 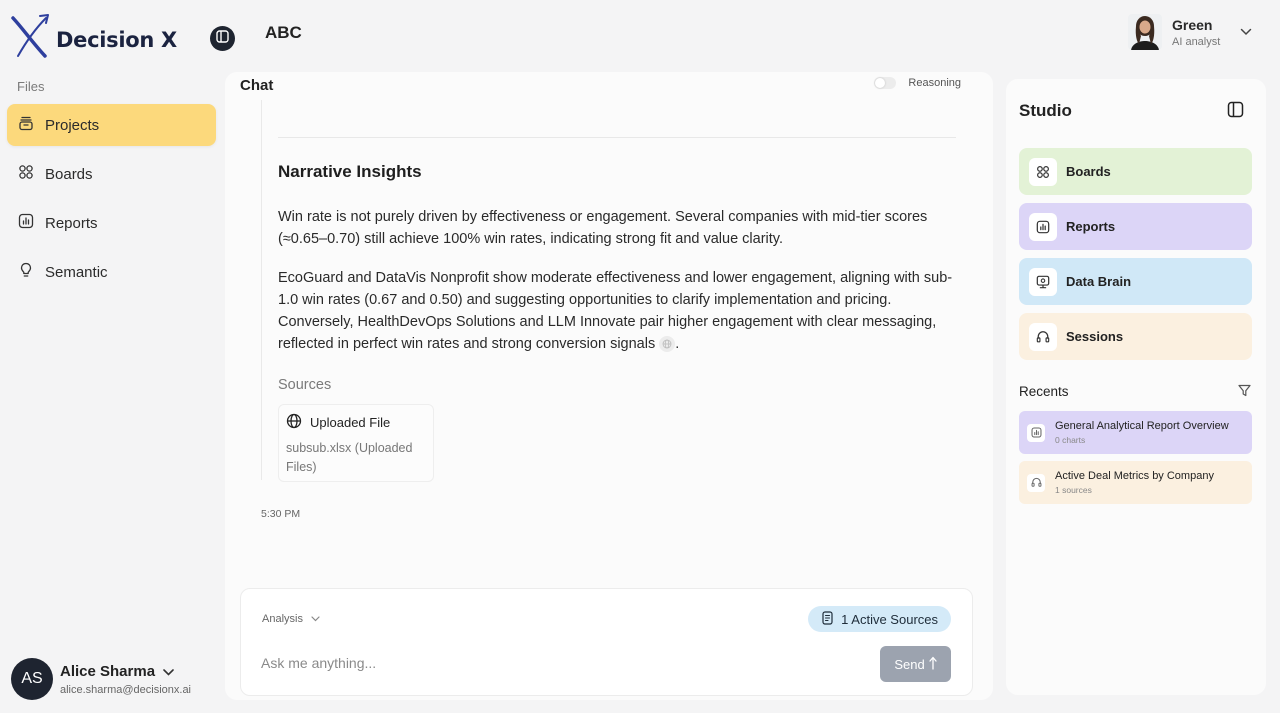 I want to click on recent-subtitle: 0 charts, so click(x=1070, y=440).